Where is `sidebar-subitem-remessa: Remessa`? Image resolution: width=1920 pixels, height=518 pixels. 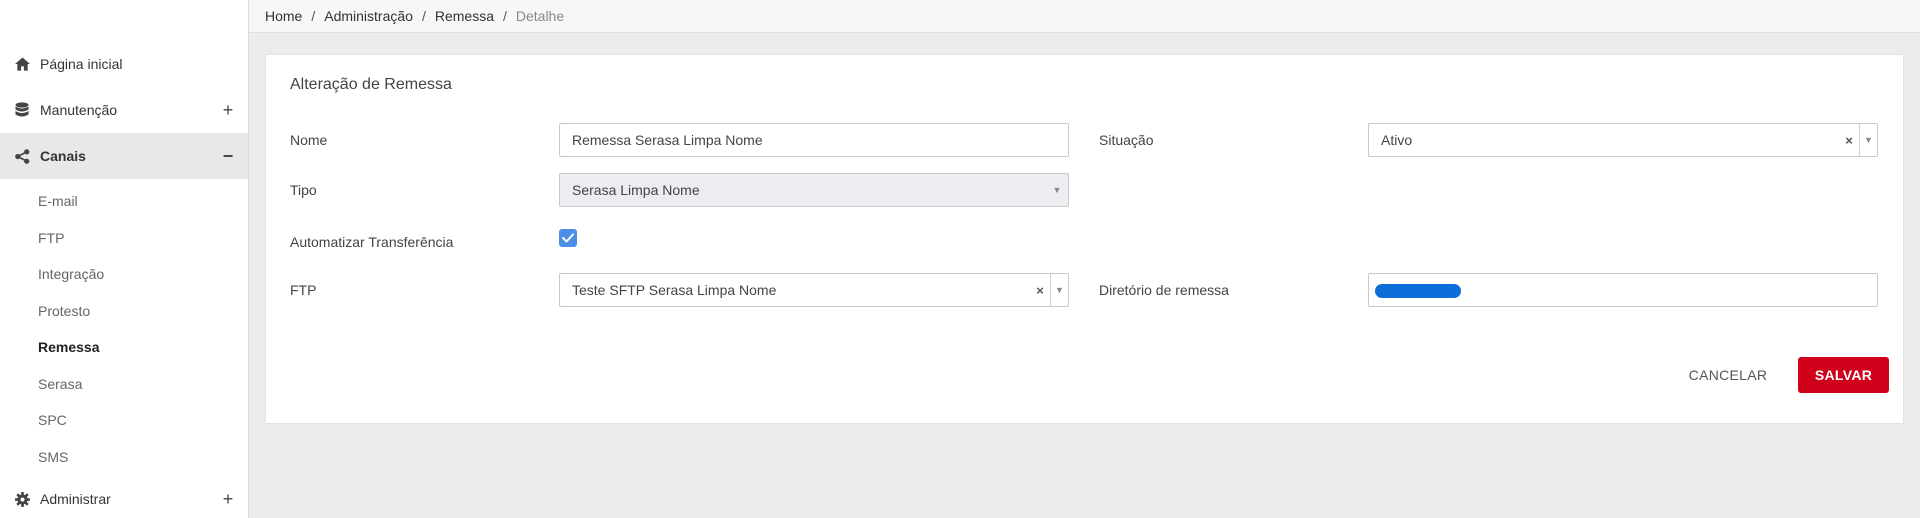 sidebar-subitem-remessa: Remessa is located at coordinates (124, 347).